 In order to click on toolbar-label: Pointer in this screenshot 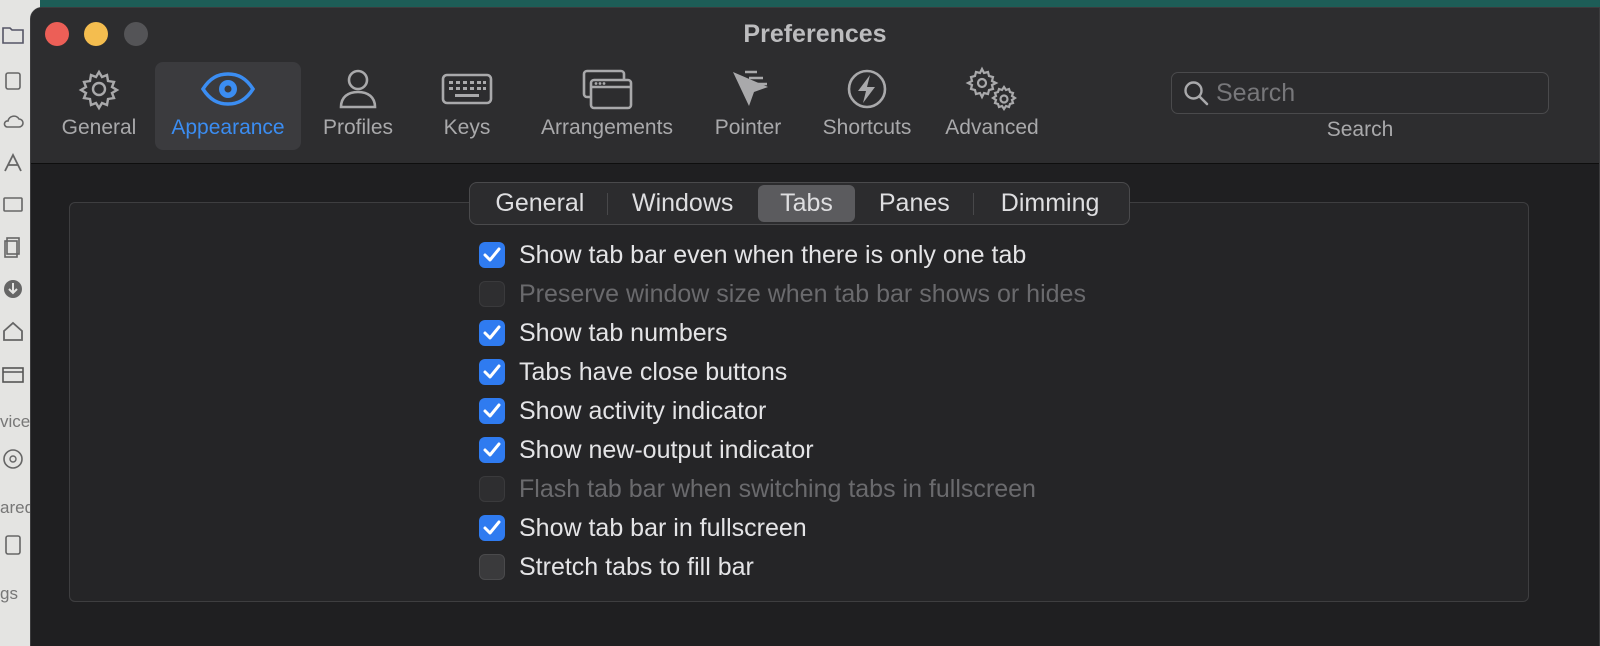, I will do `click(748, 127)`.